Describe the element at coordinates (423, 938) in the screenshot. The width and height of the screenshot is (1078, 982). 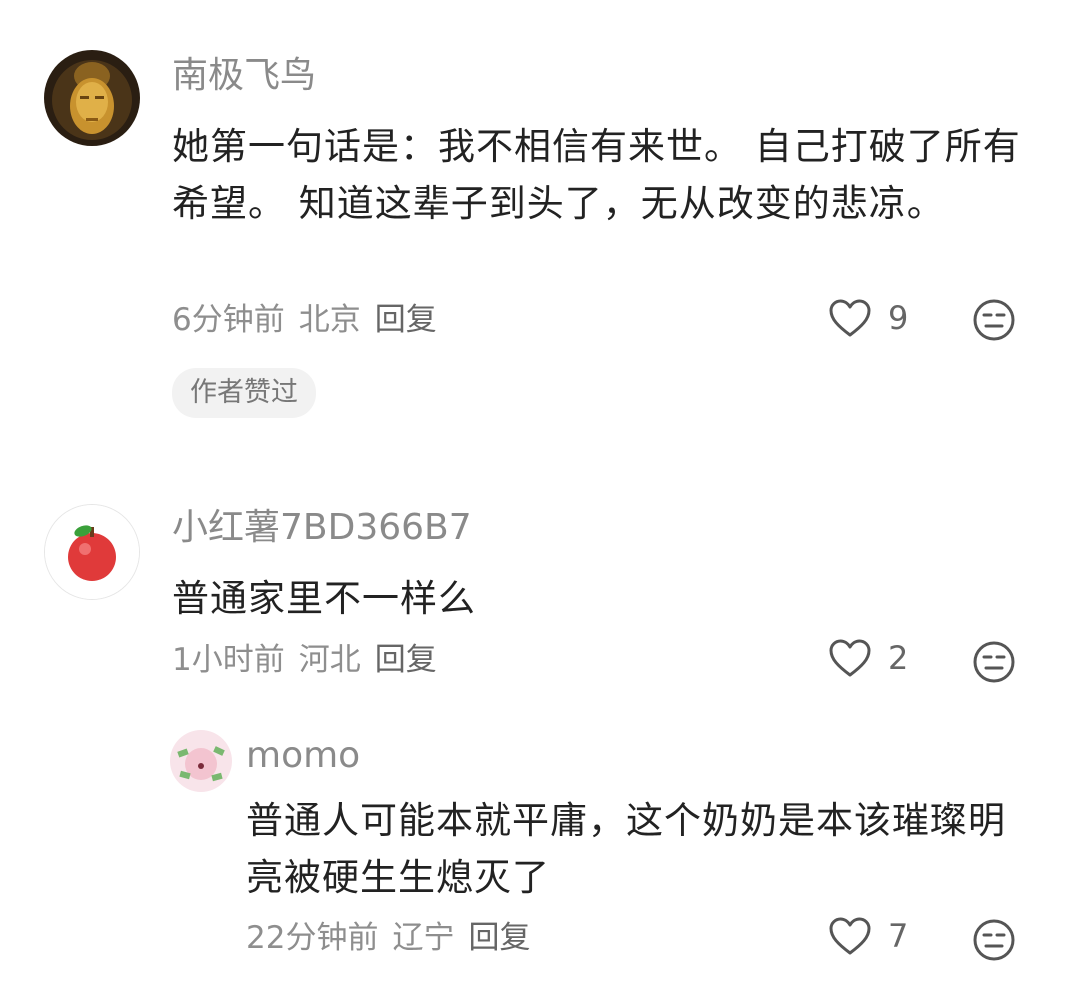
I see `location: 辽宁` at that location.